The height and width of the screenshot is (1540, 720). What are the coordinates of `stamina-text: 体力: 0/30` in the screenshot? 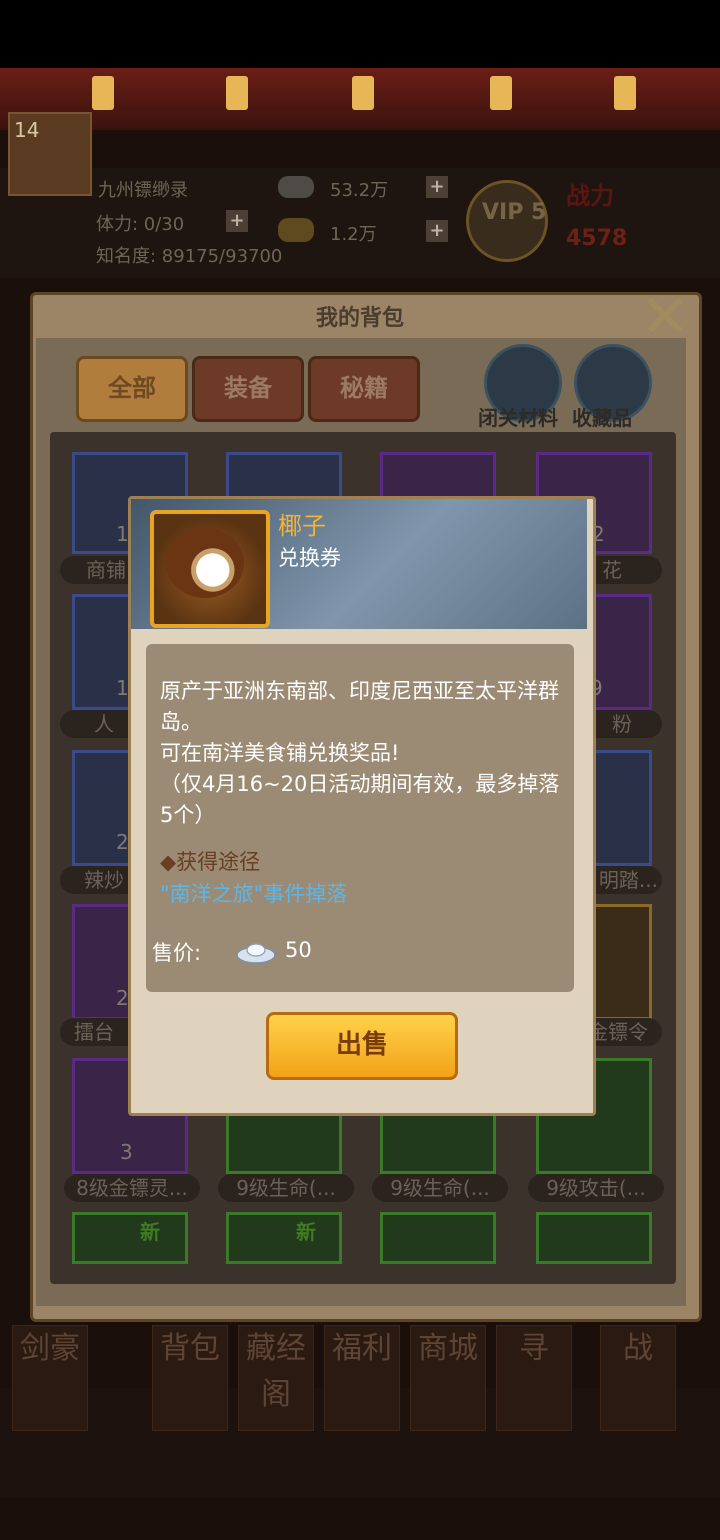 It's located at (140, 224).